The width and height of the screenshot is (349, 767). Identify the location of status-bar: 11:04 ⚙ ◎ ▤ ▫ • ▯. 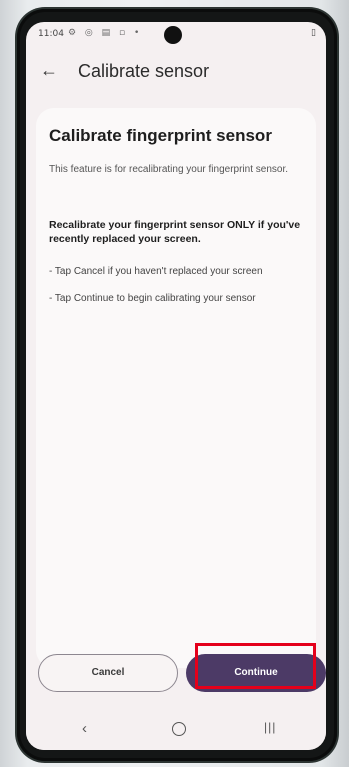
(176, 35).